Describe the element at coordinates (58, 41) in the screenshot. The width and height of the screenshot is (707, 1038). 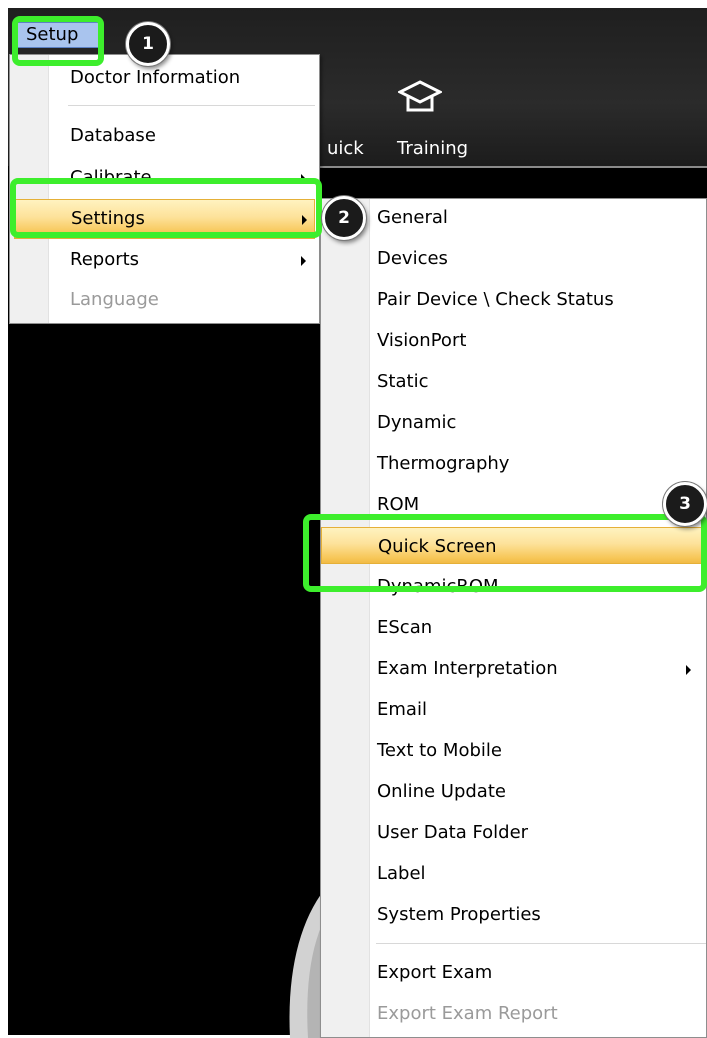
I see `step-1-callout` at that location.